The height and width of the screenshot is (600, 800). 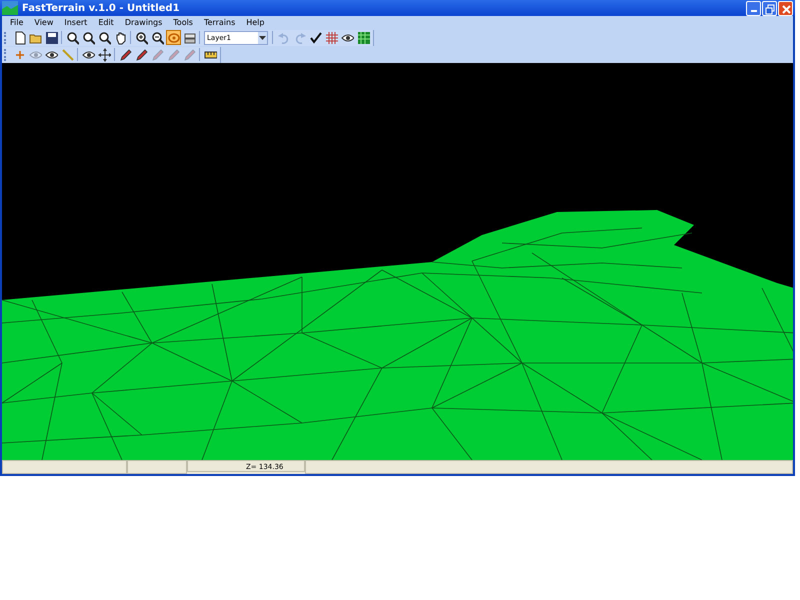 I want to click on layers-icon, so click(x=189, y=37).